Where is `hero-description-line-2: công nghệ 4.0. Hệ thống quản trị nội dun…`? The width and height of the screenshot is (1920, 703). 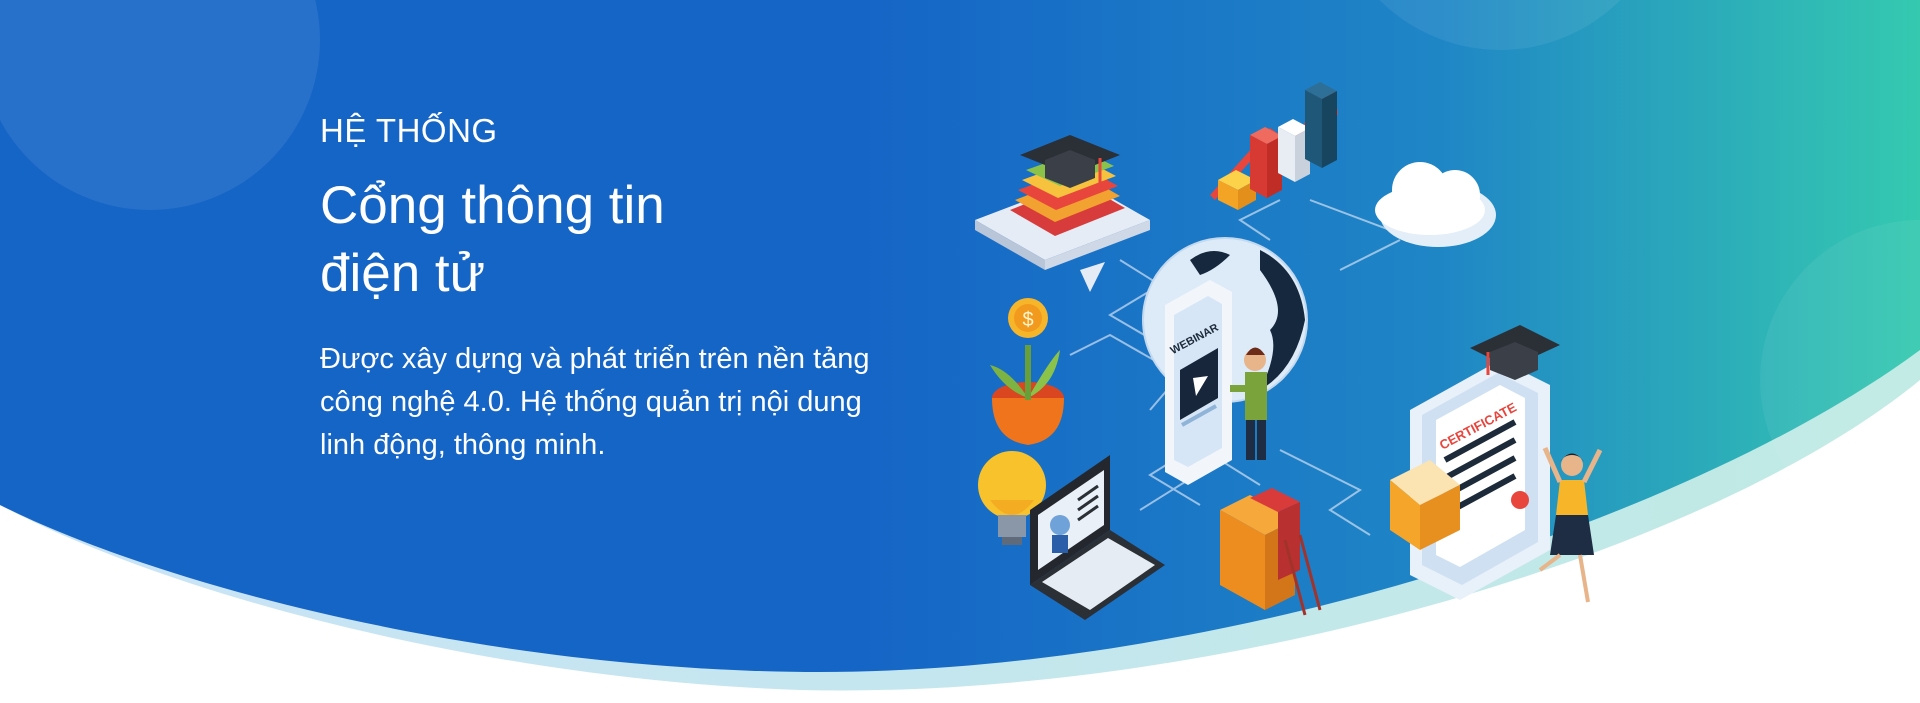 hero-description-line-2: công nghệ 4.0. Hệ thống quản trị nội dun… is located at coordinates (591, 402).